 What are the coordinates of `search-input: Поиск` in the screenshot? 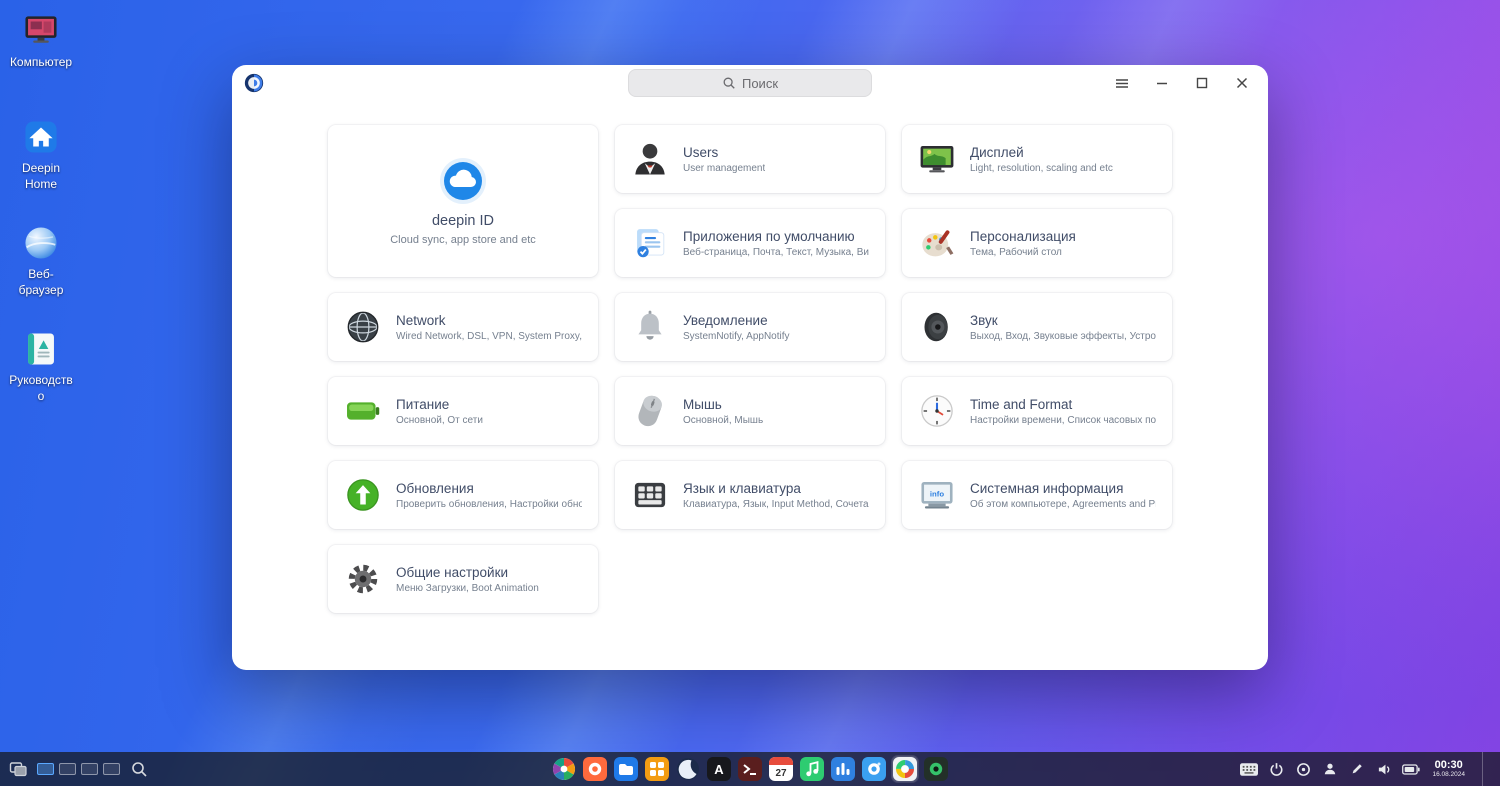 It's located at (750, 83).